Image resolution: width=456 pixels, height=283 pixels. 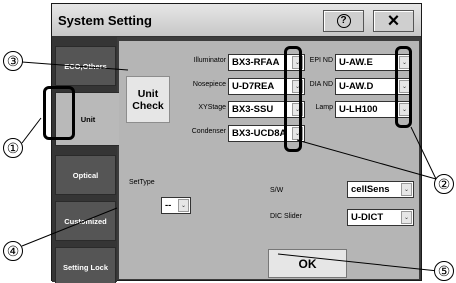 I want to click on lamp-value: U-LH100, so click(x=358, y=109).